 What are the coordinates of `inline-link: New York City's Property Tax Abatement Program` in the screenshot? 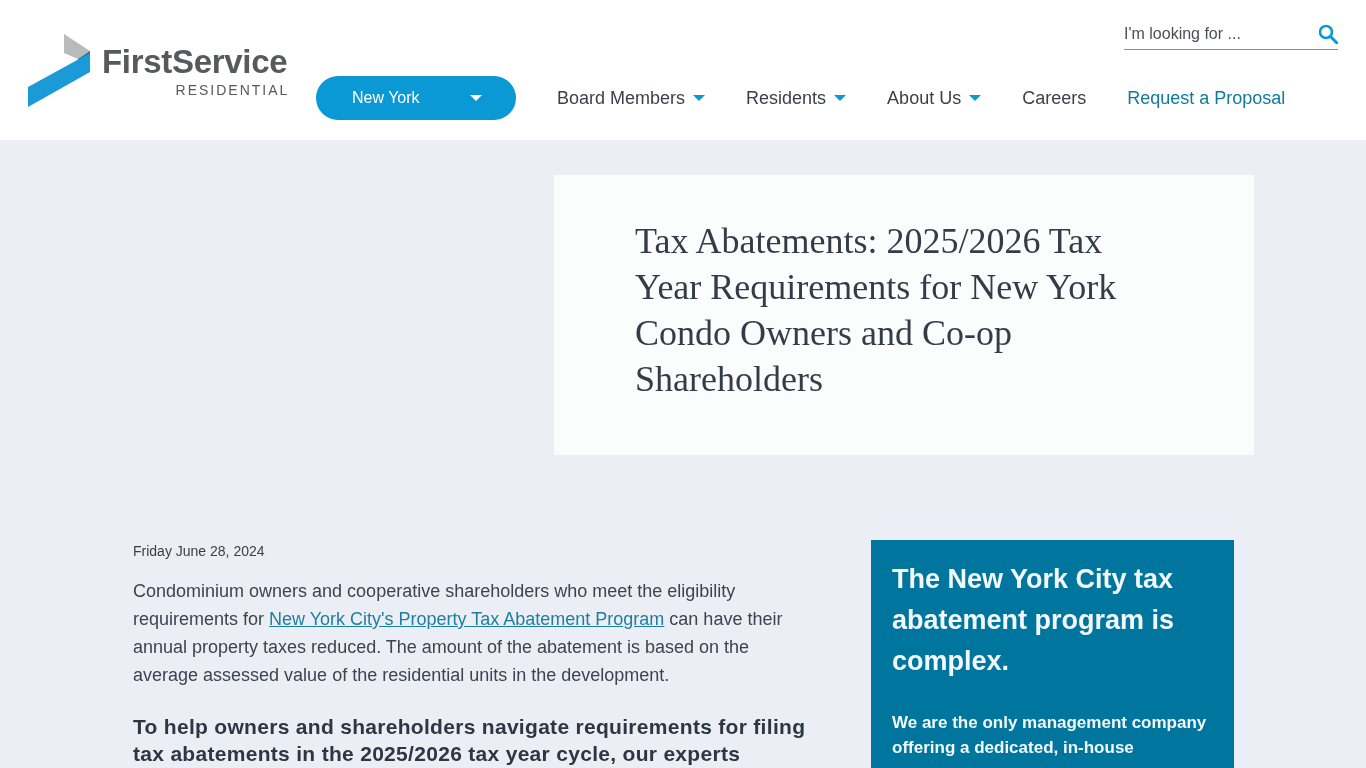 It's located at (467, 619).